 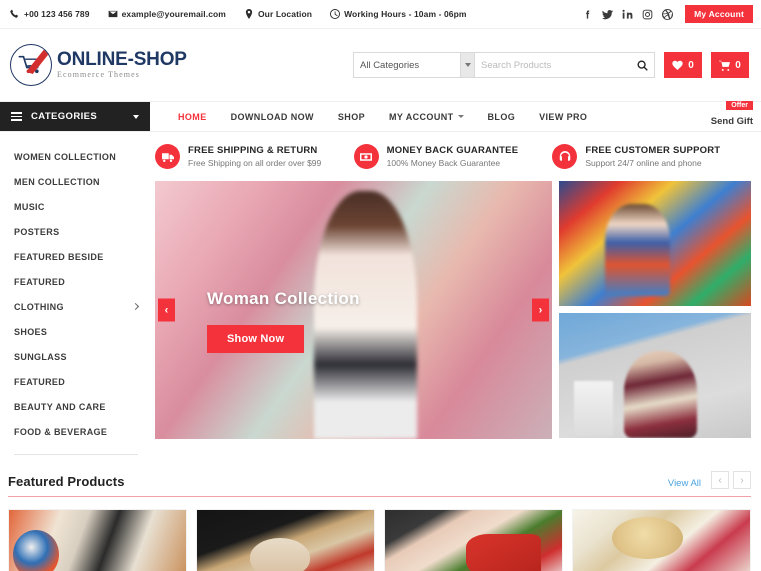 I want to click on view-all-link: View All, so click(x=684, y=483).